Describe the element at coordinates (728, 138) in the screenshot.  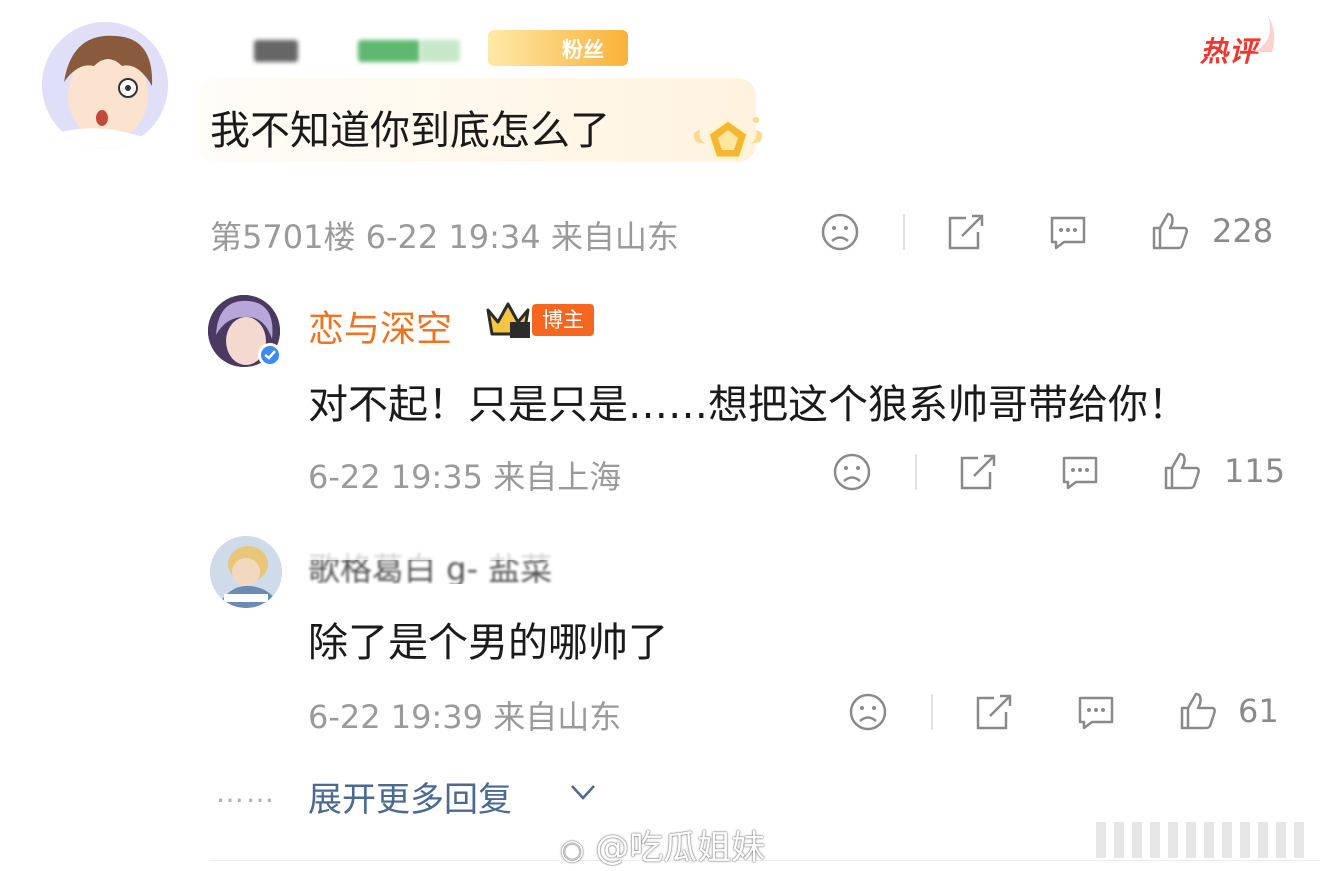
I see `bubble-gem-icon` at that location.